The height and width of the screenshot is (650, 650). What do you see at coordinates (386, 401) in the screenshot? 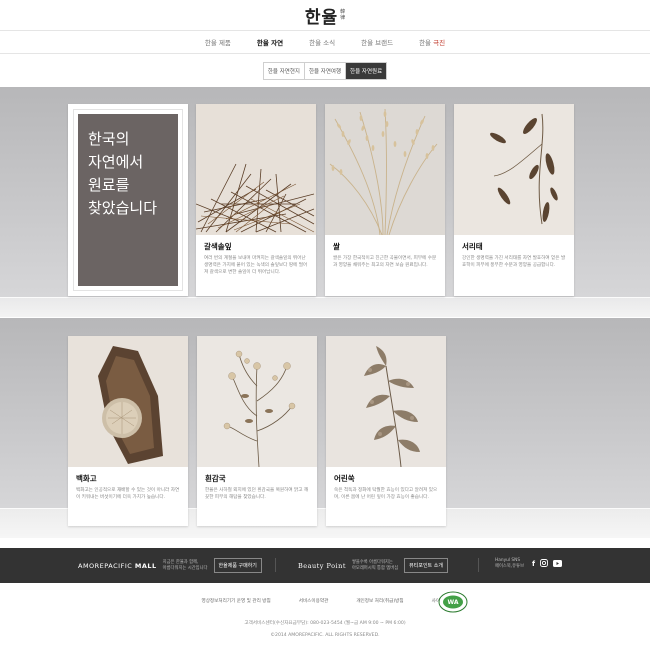
I see `mugwort-image` at bounding box center [386, 401].